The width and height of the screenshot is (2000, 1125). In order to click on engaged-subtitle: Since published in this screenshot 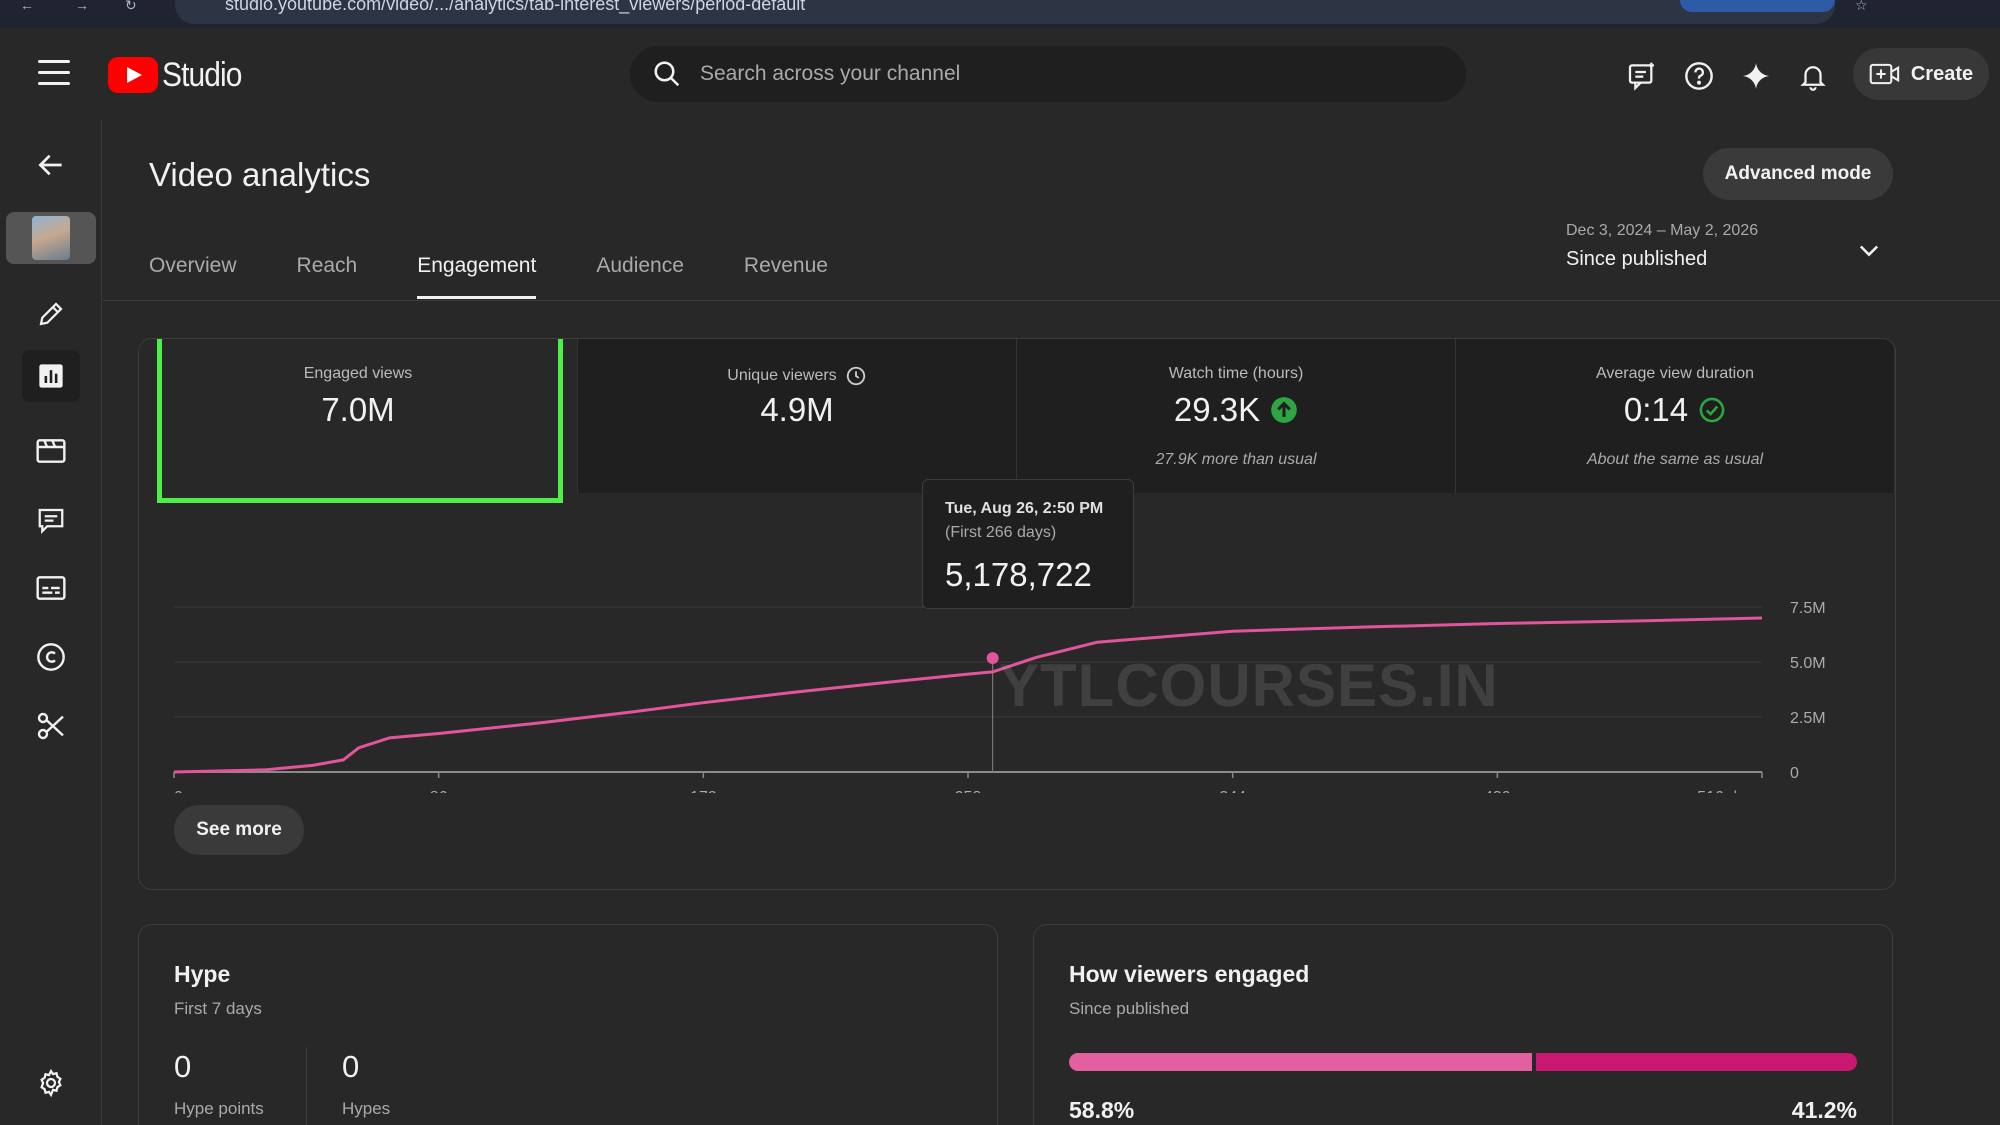, I will do `click(1129, 1008)`.